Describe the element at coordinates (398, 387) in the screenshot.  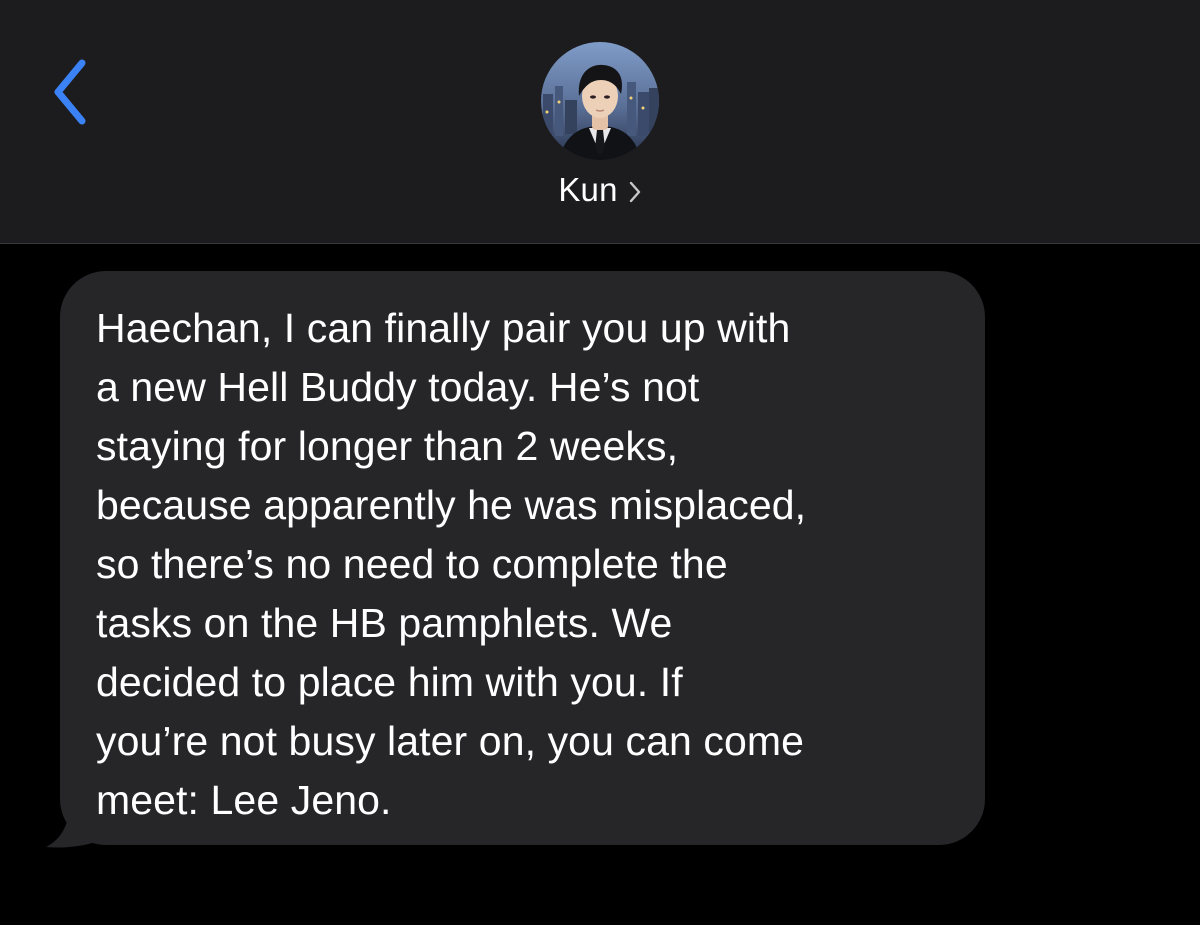
I see `message-text-line: a new Hell Buddy today. He’s not` at that location.